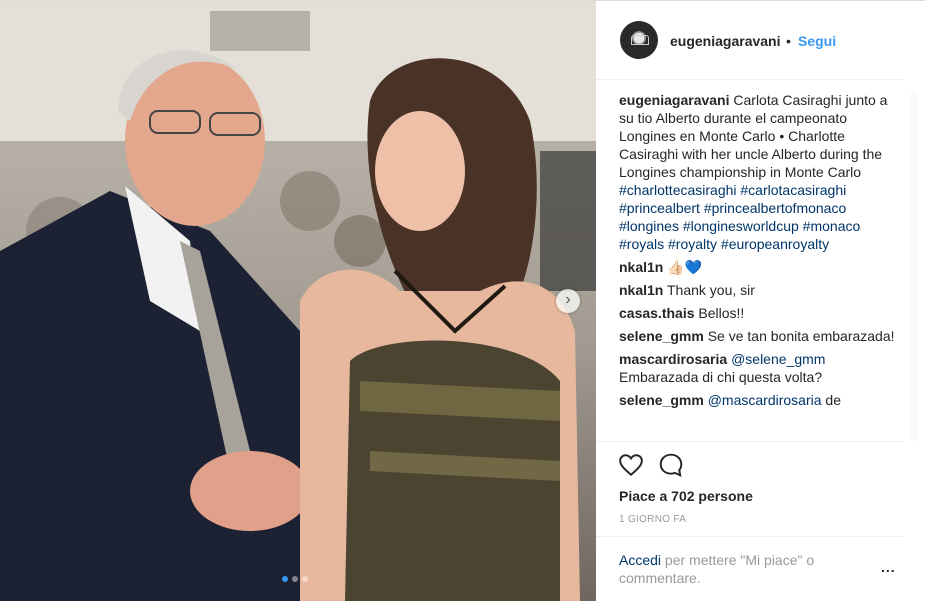 This screenshot has height=602, width=925. Describe the element at coordinates (685, 267) in the screenshot. I see `comment-text: 👍🏻💙` at that location.